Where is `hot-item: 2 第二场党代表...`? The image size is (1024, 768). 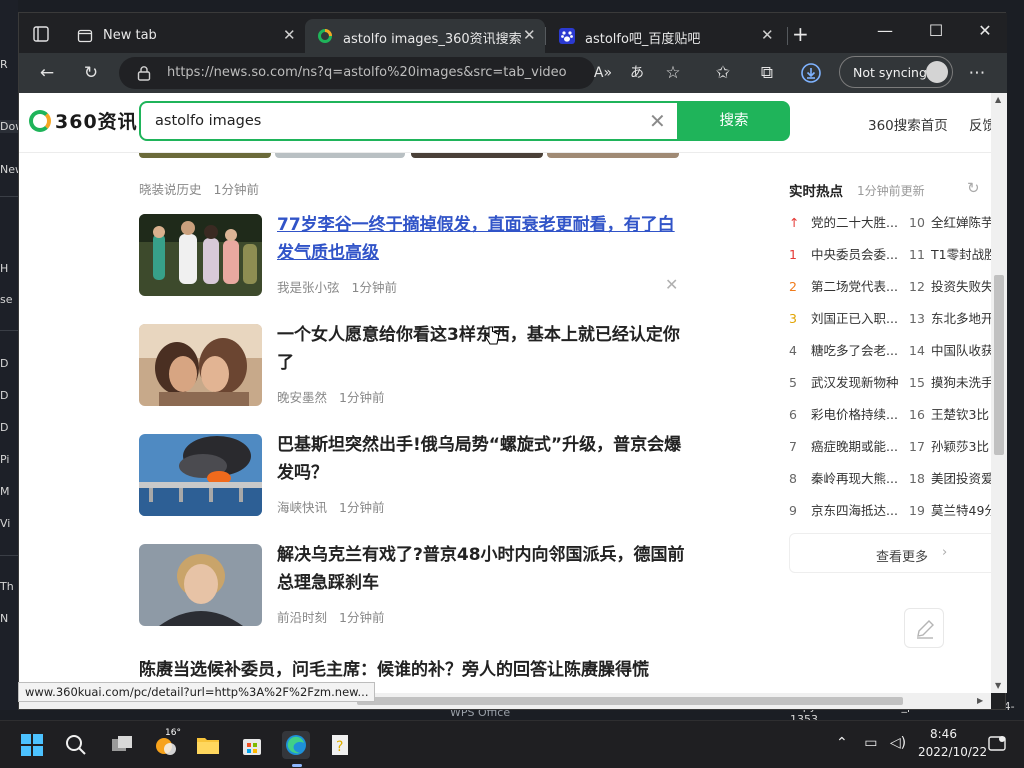 hot-item: 2 第二场党代表... is located at coordinates (847, 285).